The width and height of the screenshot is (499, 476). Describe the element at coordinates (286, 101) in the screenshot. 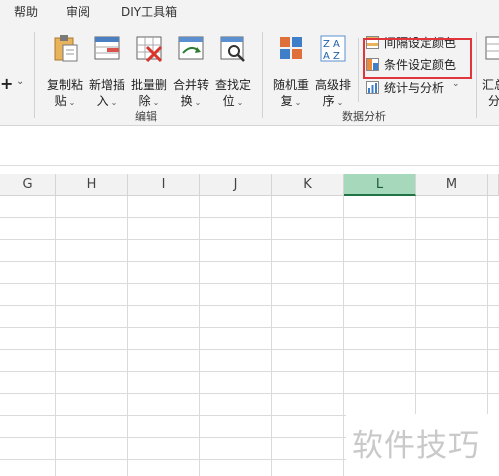

I see `button-label: 复` at that location.